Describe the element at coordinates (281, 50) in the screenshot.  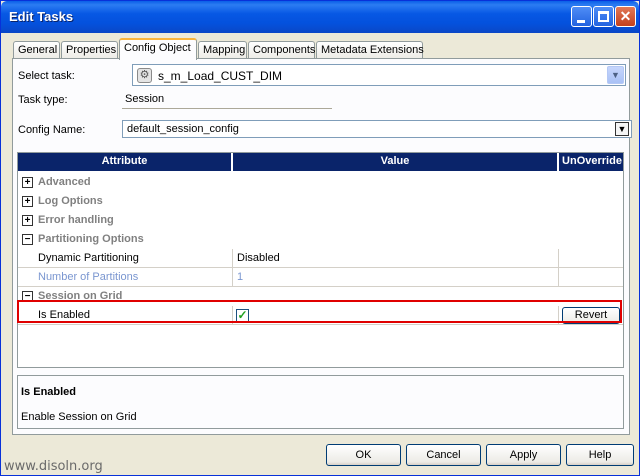
I see `tab-components: Components` at that location.